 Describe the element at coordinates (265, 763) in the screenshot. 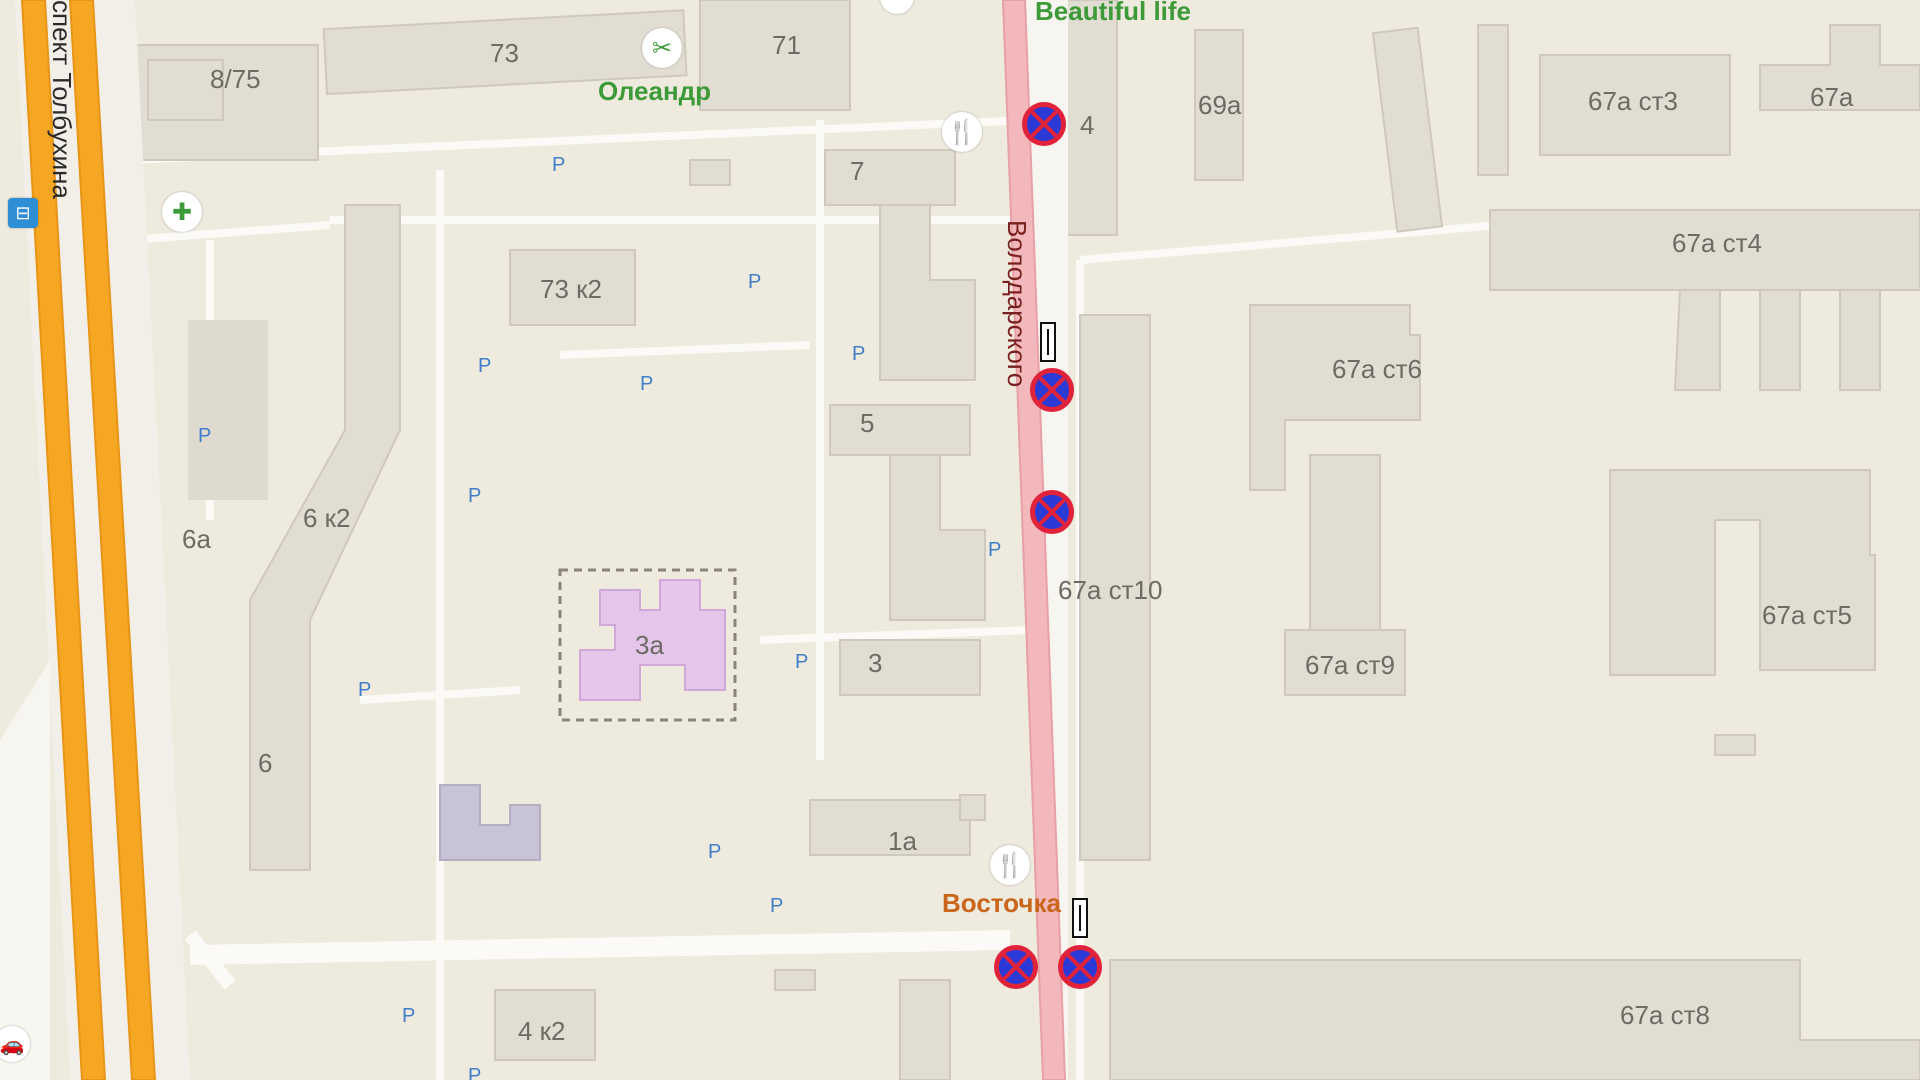

I see `house-number: 6` at that location.